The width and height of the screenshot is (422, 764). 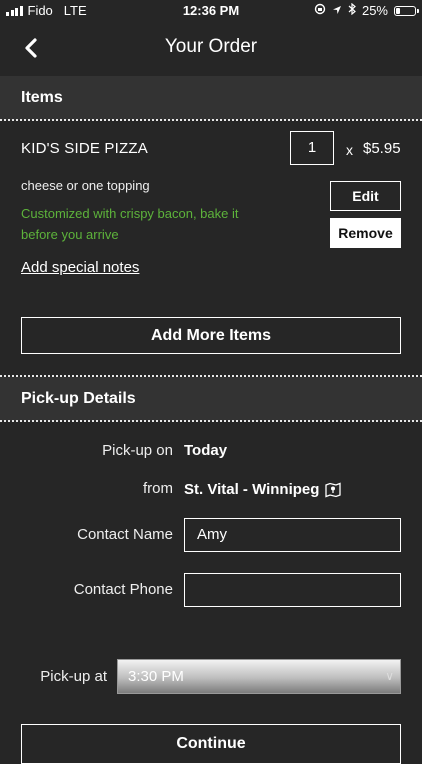 I want to click on add-special-notes-link: Add special notes, so click(x=80, y=267).